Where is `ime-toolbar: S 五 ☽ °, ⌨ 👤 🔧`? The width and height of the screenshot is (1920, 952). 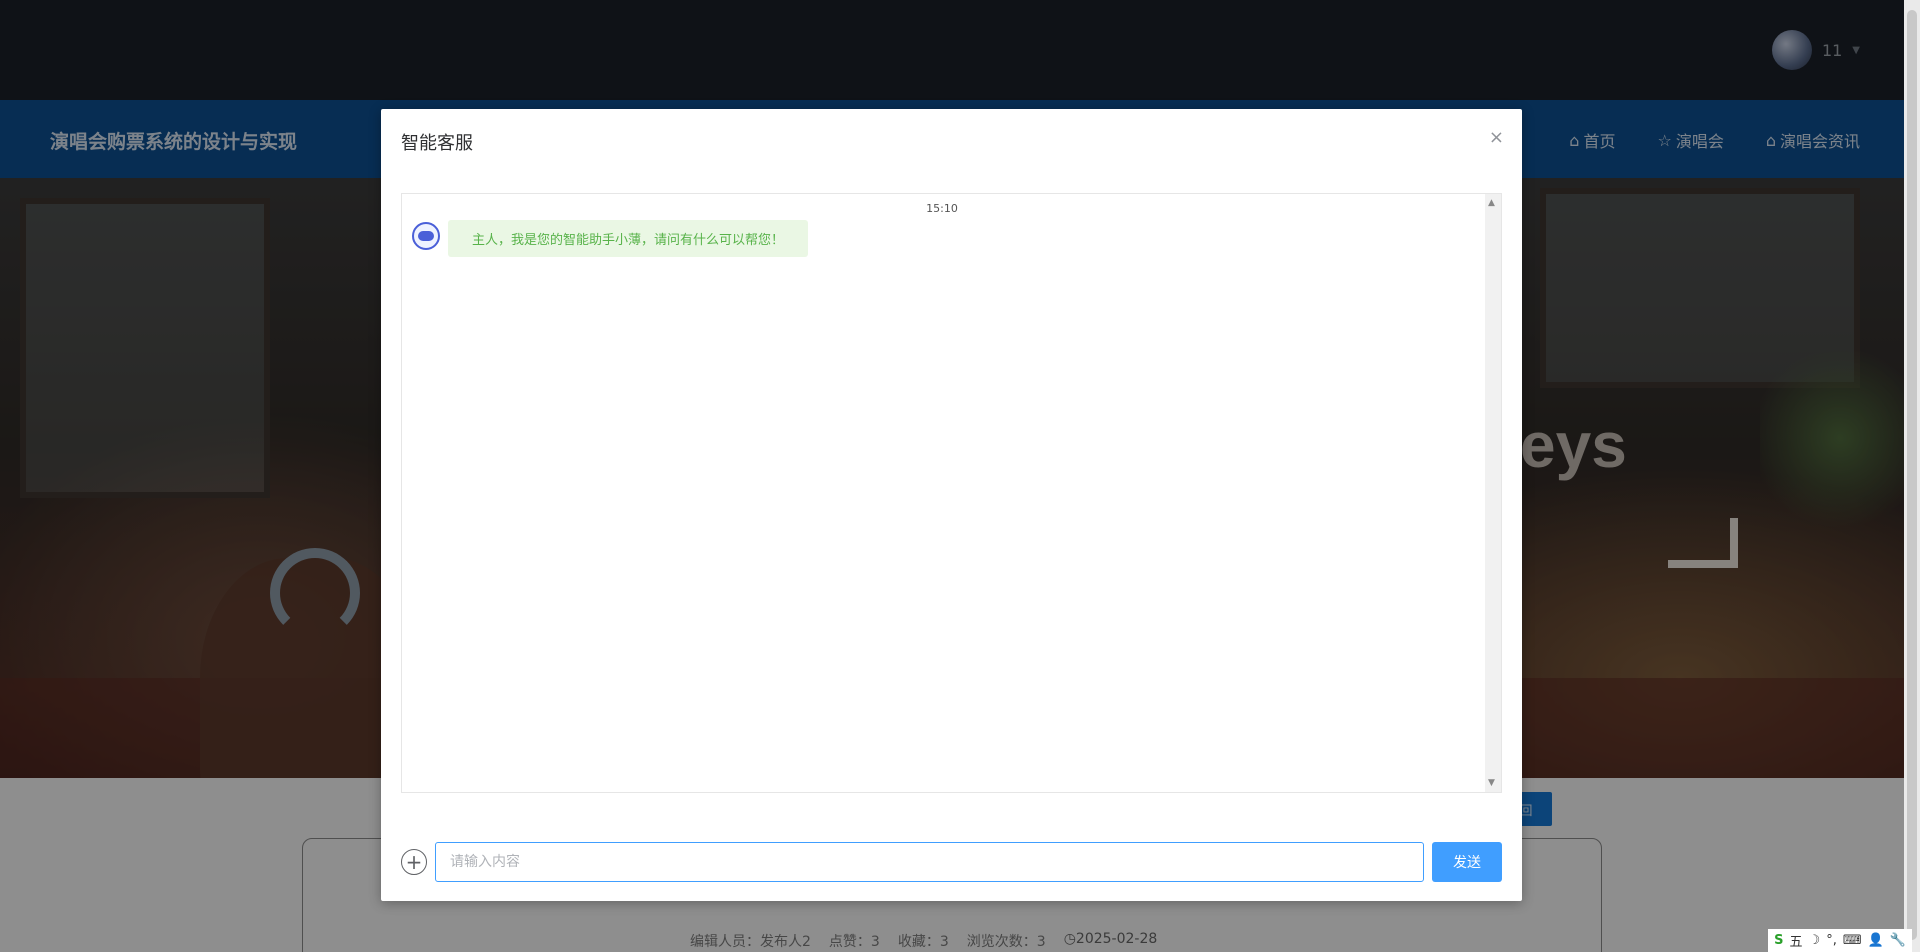
ime-toolbar: S 五 ☽ °, ⌨ 👤 🔧 is located at coordinates (1840, 940).